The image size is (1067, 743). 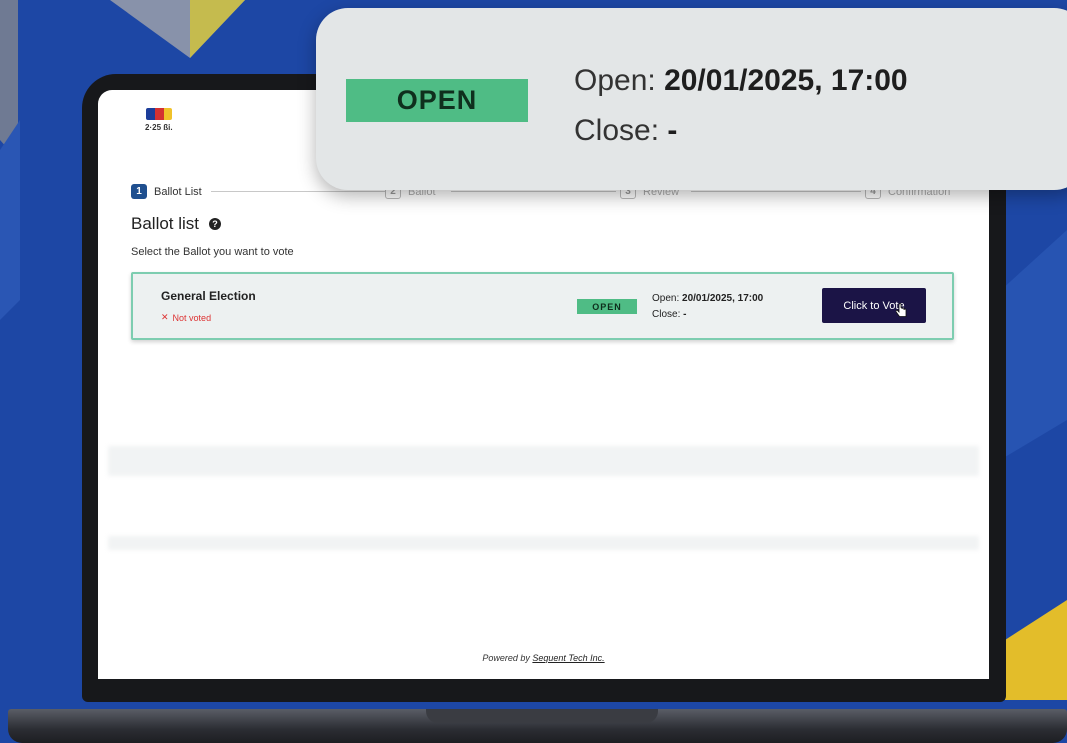 What do you see at coordinates (542, 716) in the screenshot?
I see `laptop-notch` at bounding box center [542, 716].